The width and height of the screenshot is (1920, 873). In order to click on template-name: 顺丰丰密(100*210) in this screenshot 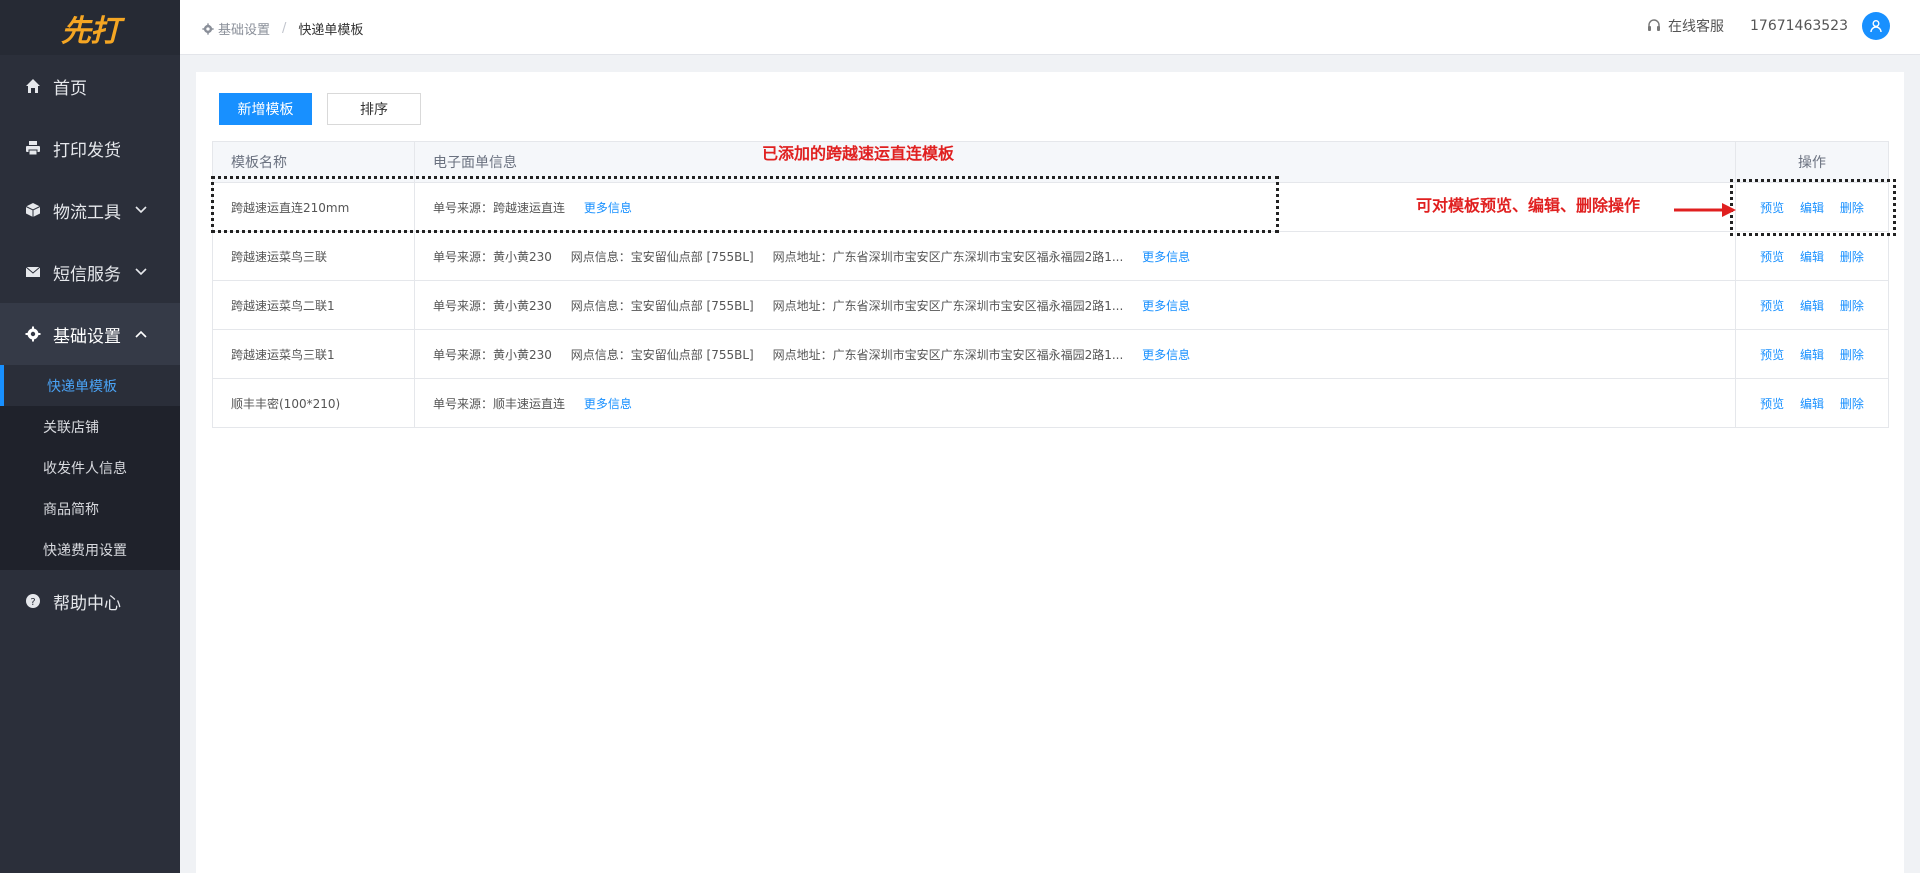, I will do `click(313, 403)`.